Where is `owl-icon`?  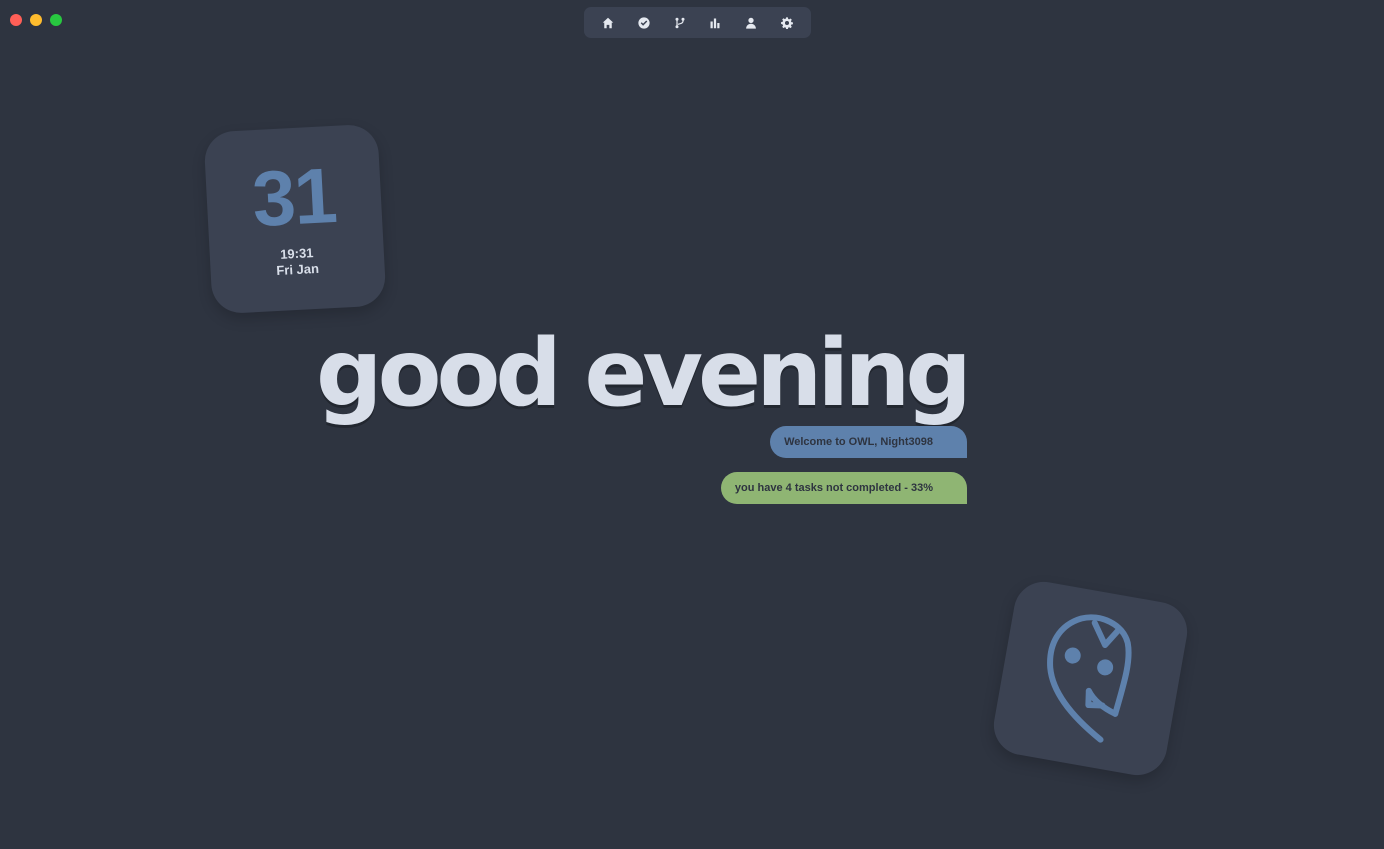
owl-icon is located at coordinates (1089, 678).